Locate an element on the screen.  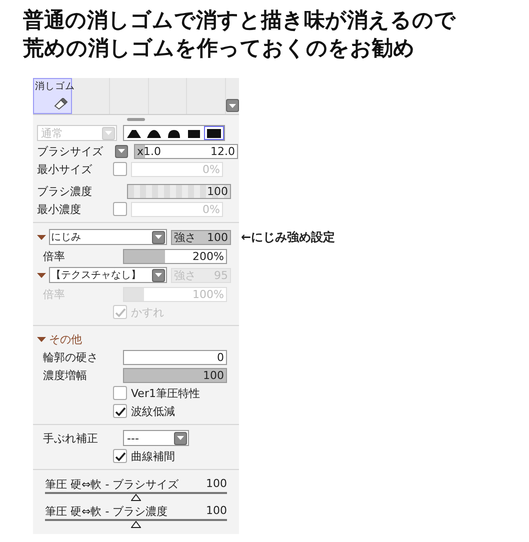
multiplier-value: x1.0 is located at coordinates (149, 151).